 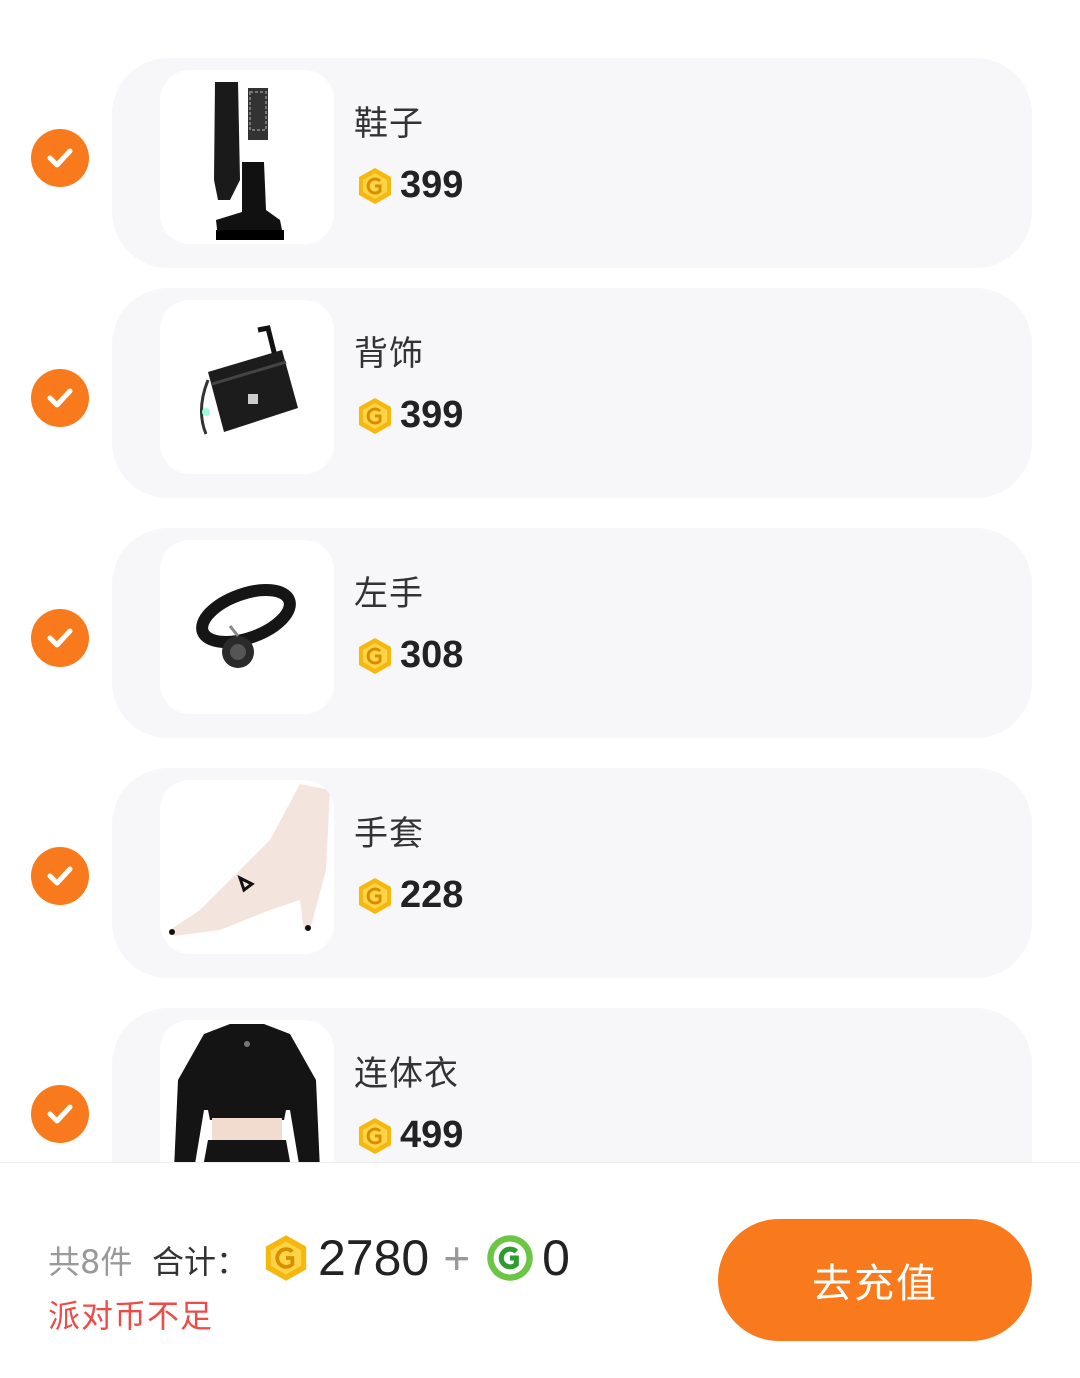 I want to click on item-card: 手套 228, so click(x=572, y=873).